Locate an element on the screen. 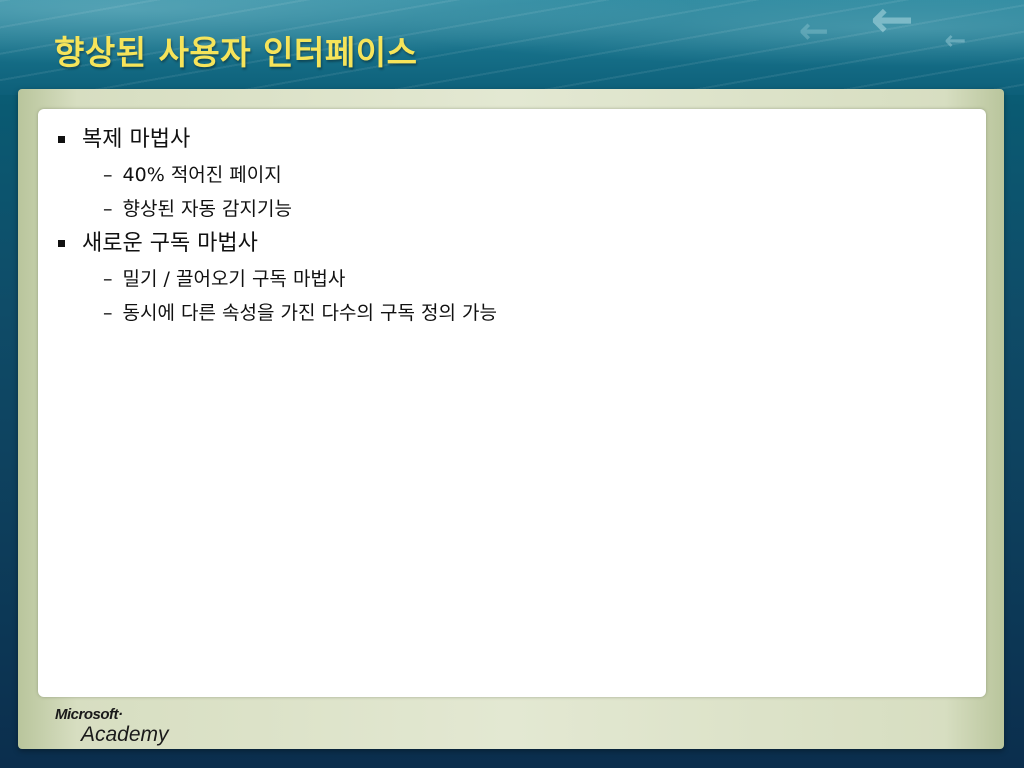  sub-bullet-text: 동시에 다른 속성을 가진 다수의 구독 정의 가능 is located at coordinates (309, 313).